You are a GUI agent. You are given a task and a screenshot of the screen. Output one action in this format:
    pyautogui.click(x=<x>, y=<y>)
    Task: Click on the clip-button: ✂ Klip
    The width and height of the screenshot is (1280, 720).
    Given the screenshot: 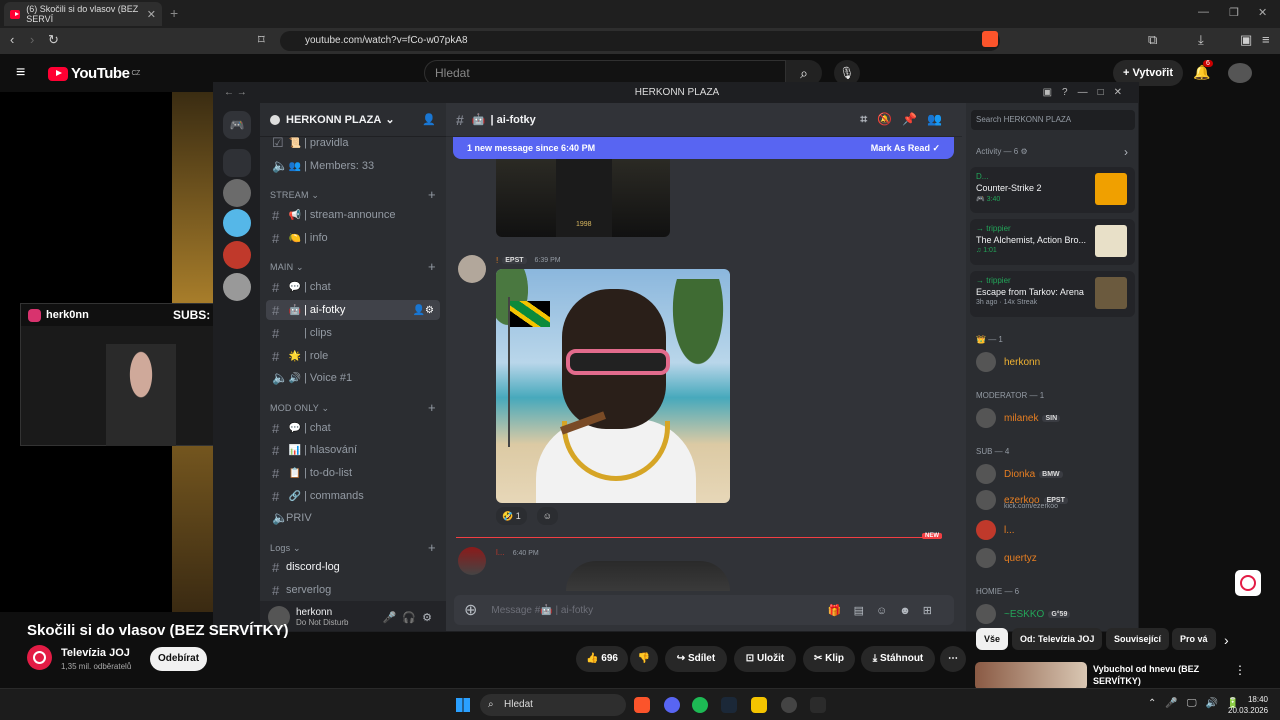 What is the action you would take?
    pyautogui.click(x=829, y=659)
    